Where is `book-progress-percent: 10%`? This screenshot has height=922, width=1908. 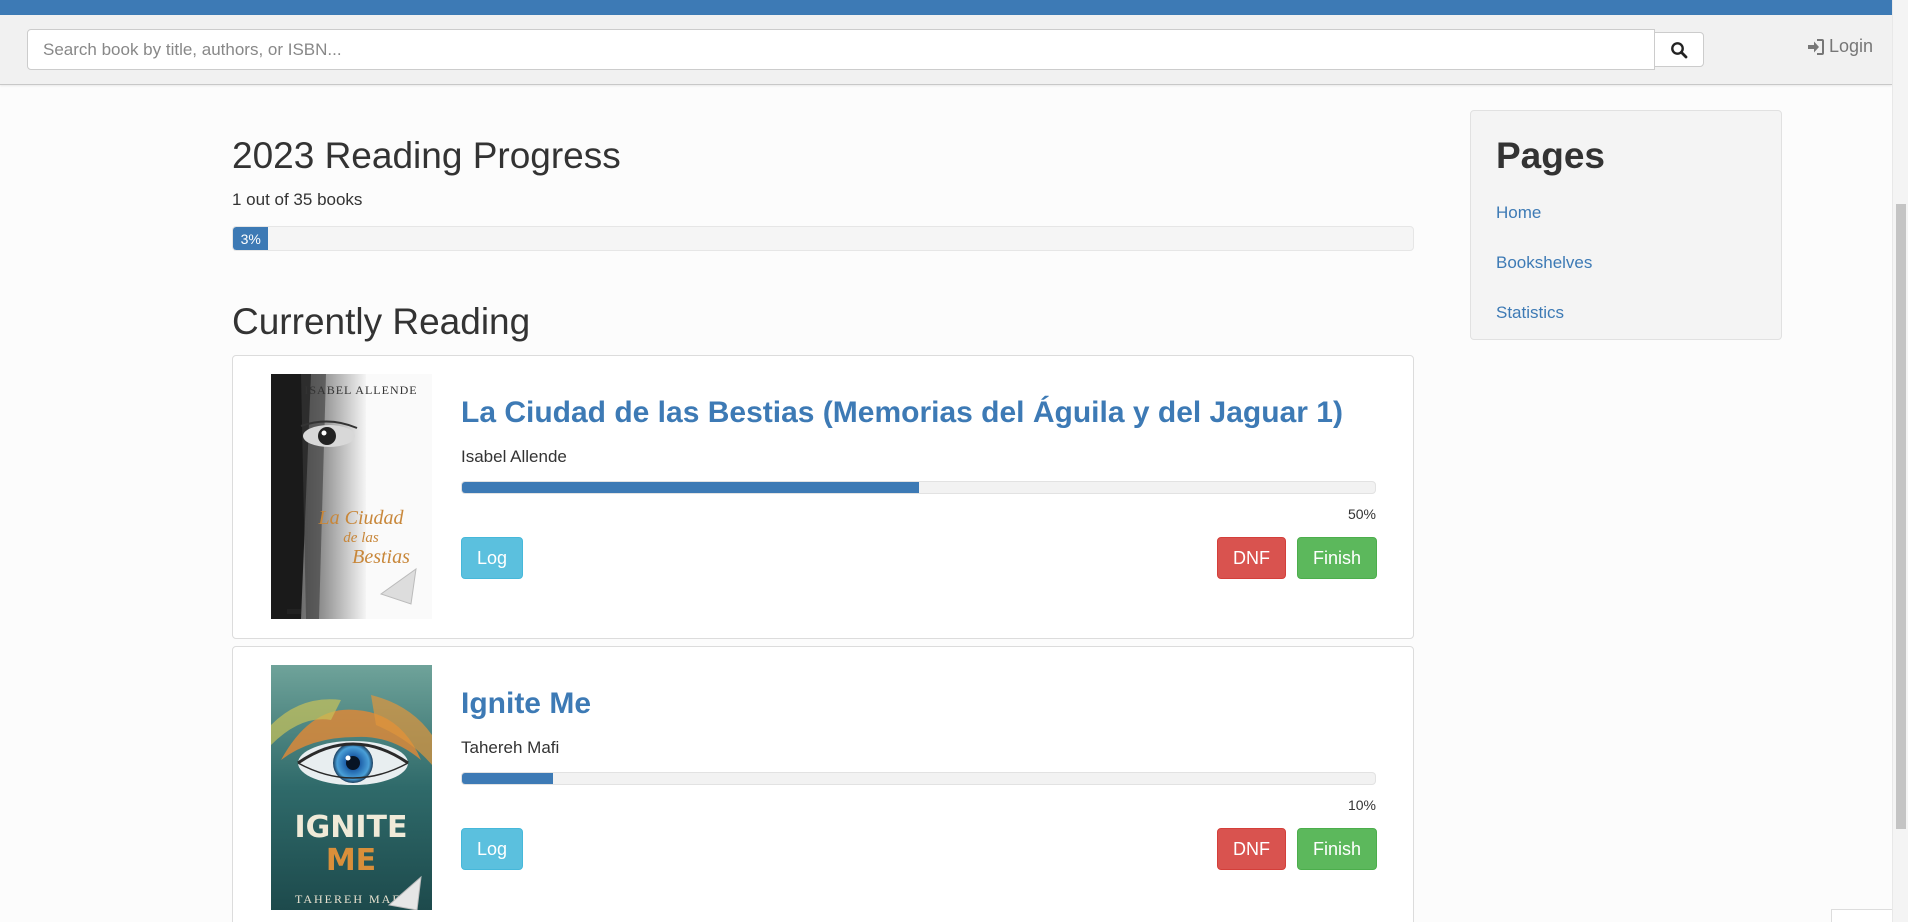 book-progress-percent: 10% is located at coordinates (1361, 805).